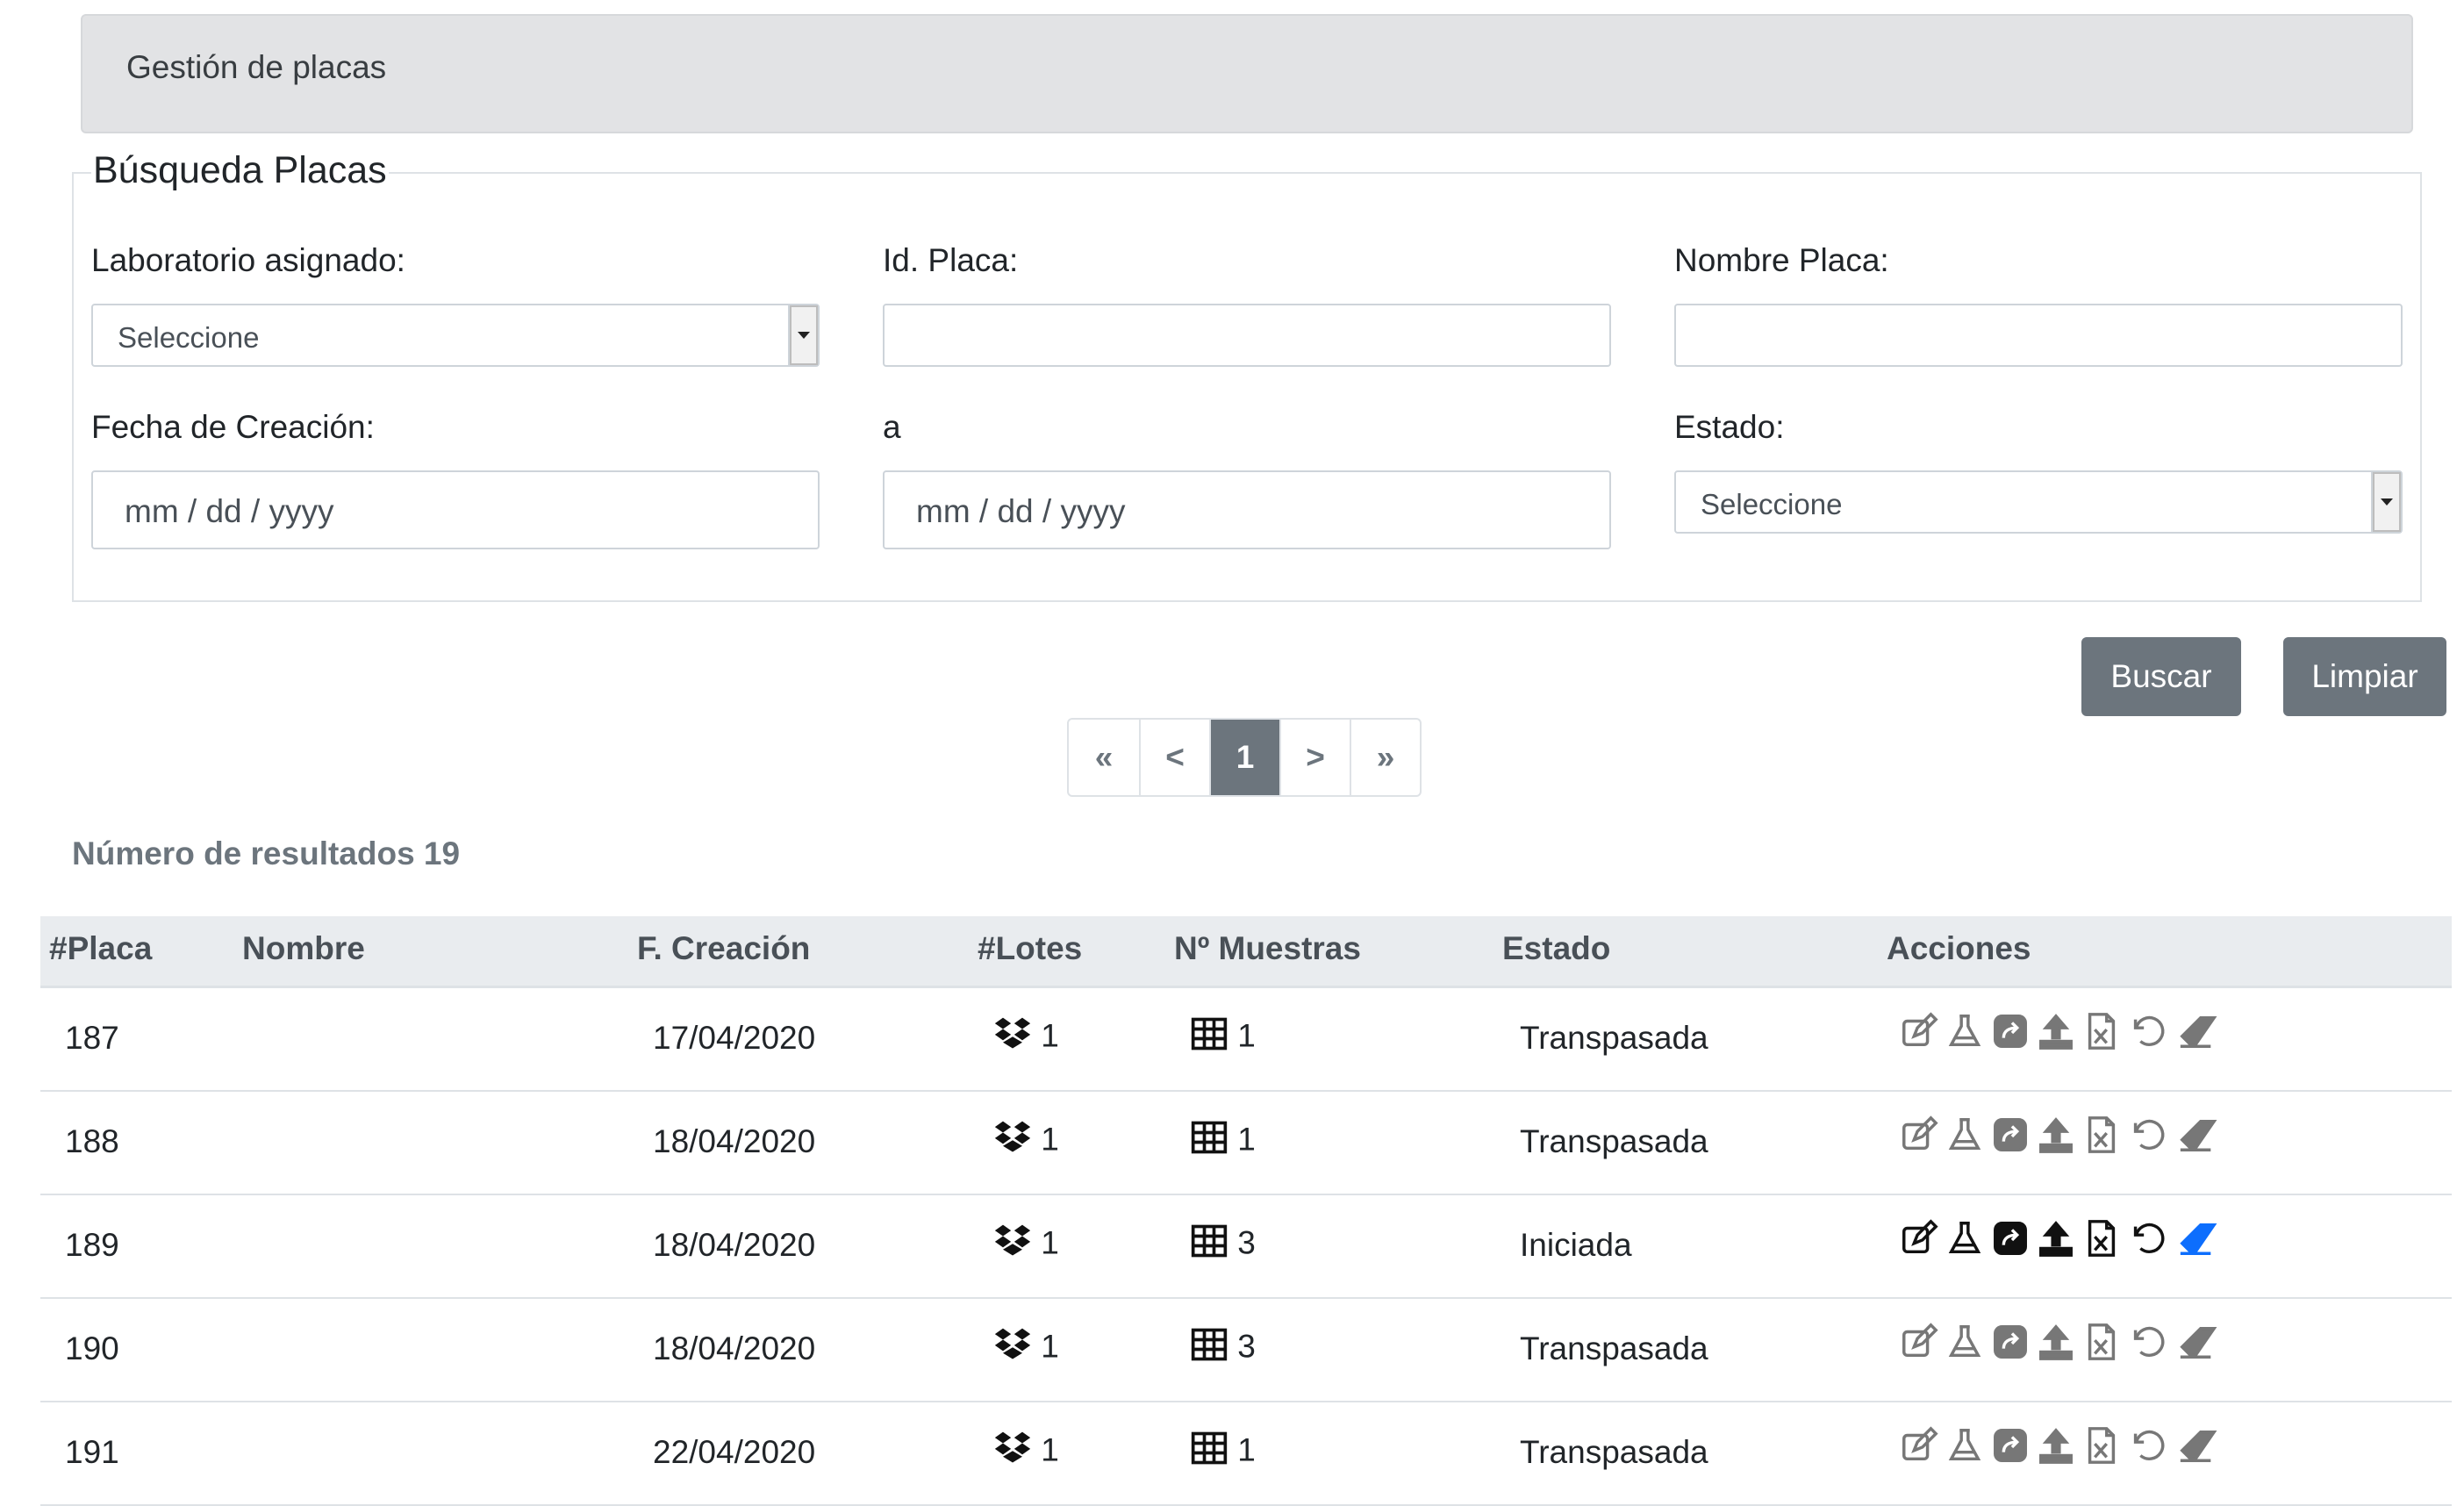 This screenshot has height=1506, width=2464. What do you see at coordinates (1246, 1351) in the screenshot?
I see `table-row: 190 18/04/2020 1 3 Transpasada` at bounding box center [1246, 1351].